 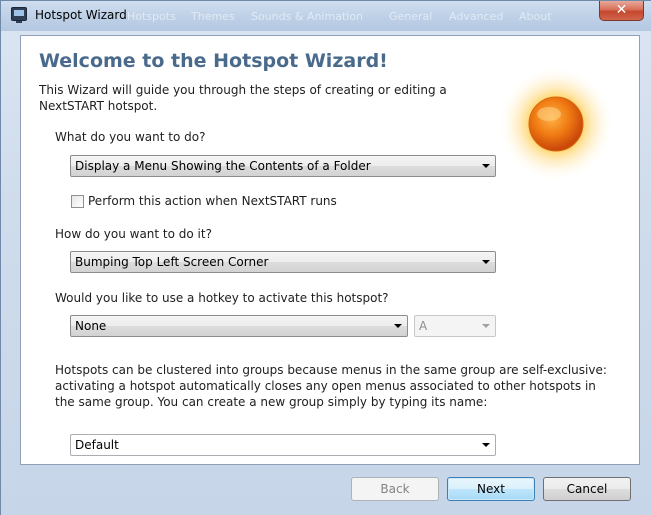 I want to click on window-title: Hotspot Wizard, so click(x=81, y=15).